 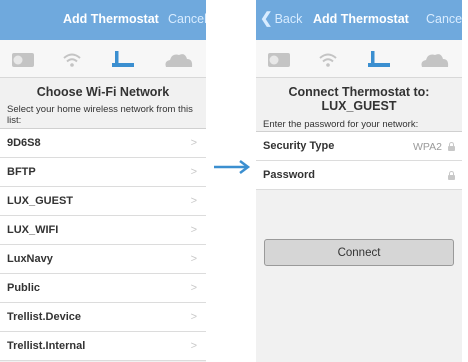 What do you see at coordinates (103, 346) in the screenshot?
I see `network-item: Trellist.Internal >` at bounding box center [103, 346].